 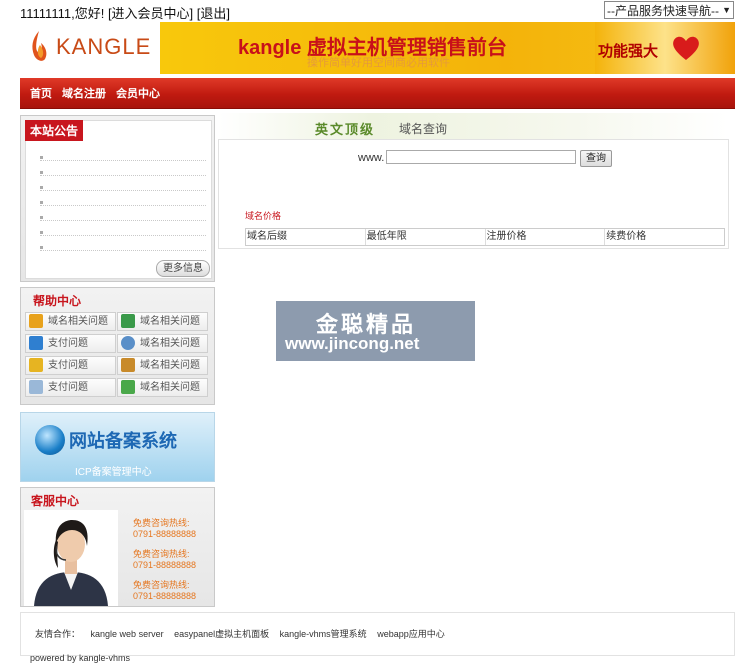 What do you see at coordinates (57, 301) in the screenshot?
I see `help-center-title: 帮助中心` at bounding box center [57, 301].